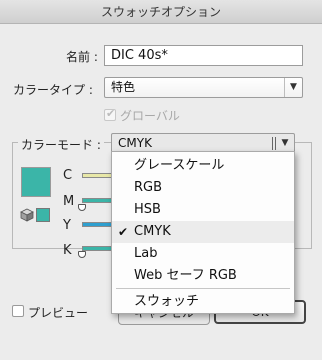  Describe the element at coordinates (61, 144) in the screenshot. I see `color-mode-label: カラーモード :` at that location.